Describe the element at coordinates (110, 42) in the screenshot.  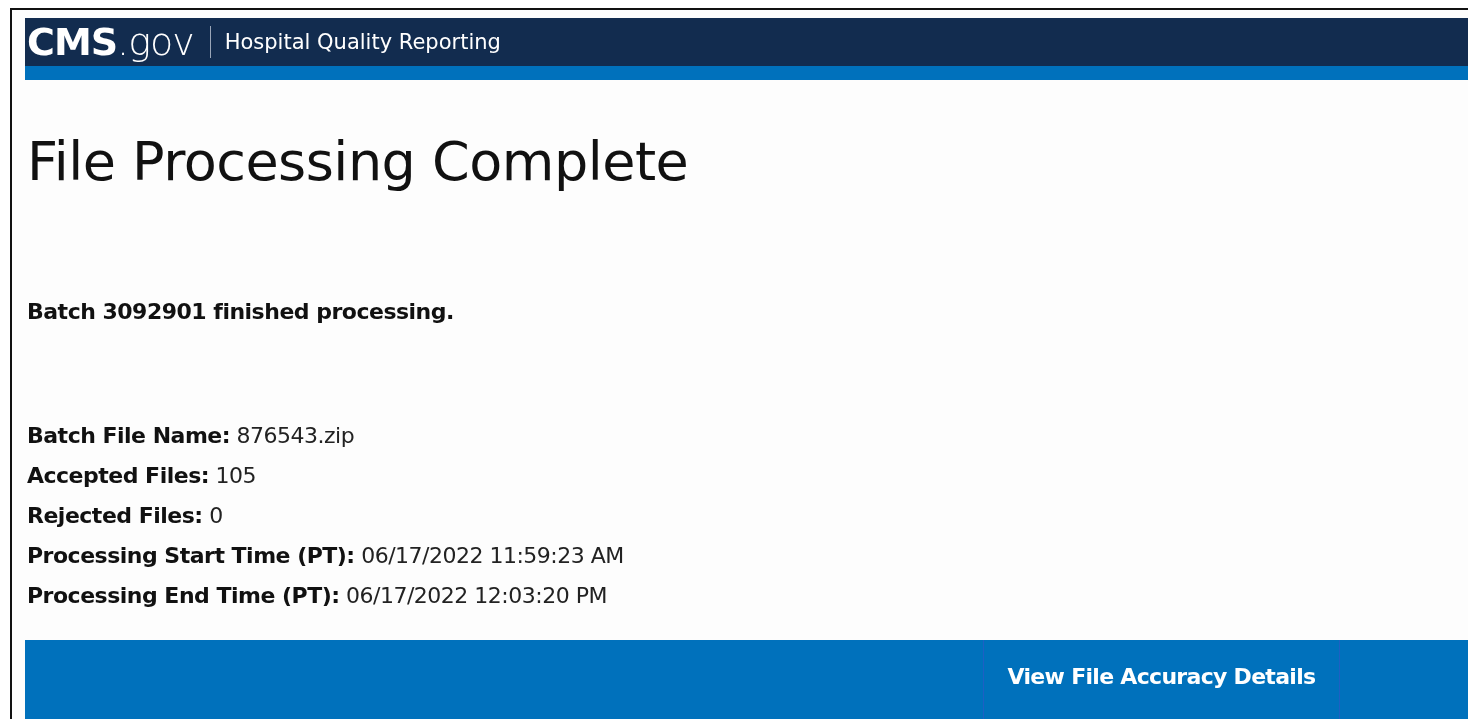
I see `site-logo: CMS.gov` at that location.